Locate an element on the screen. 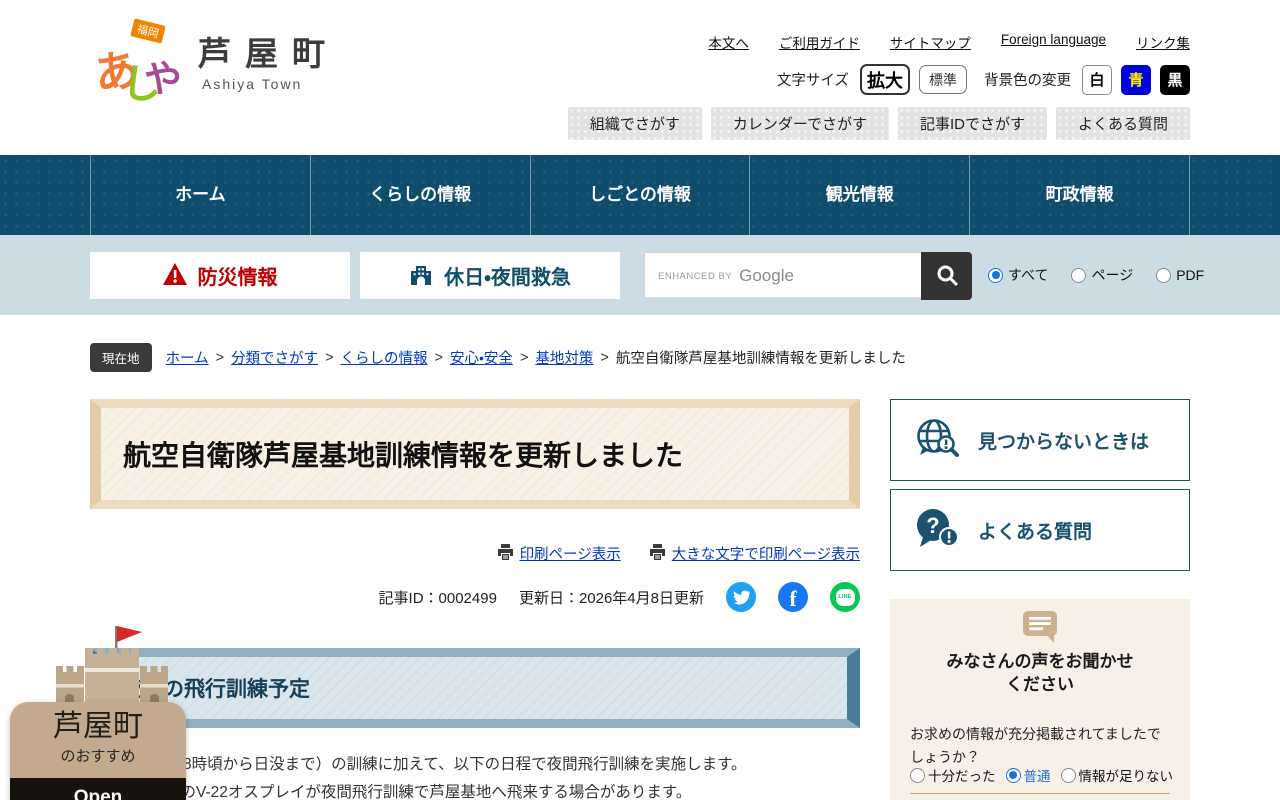 This screenshot has width=1280, height=800. article-title-box: 航空自衛隊芦屋基地訓練情報を更新しました is located at coordinates (475, 454).